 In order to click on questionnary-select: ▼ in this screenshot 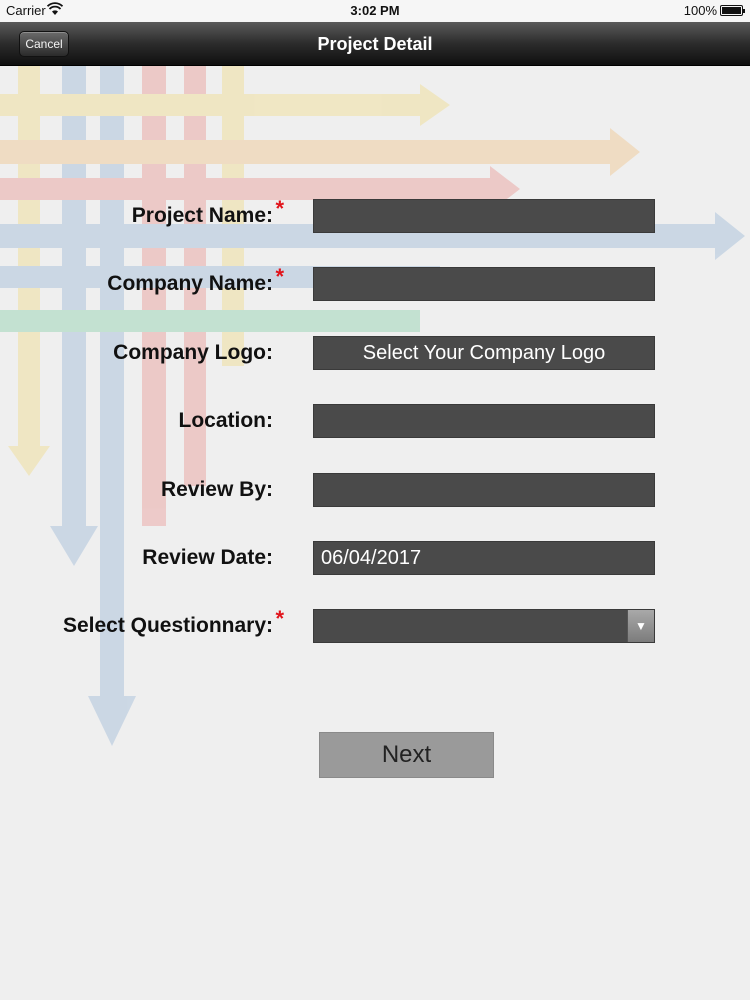, I will do `click(484, 626)`.